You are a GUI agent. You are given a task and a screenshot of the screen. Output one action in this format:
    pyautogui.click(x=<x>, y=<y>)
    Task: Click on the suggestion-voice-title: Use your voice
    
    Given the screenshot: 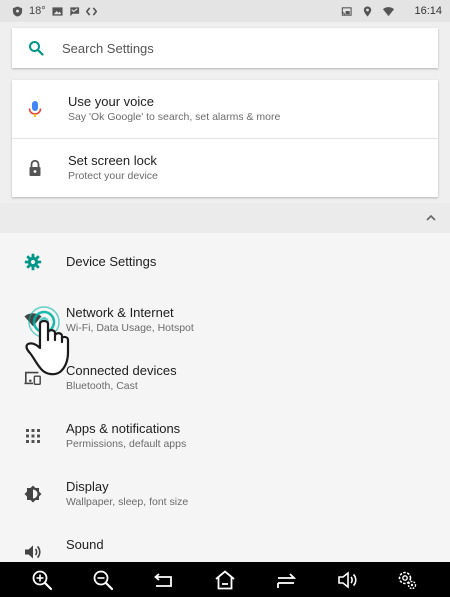 What is the action you would take?
    pyautogui.click(x=111, y=101)
    